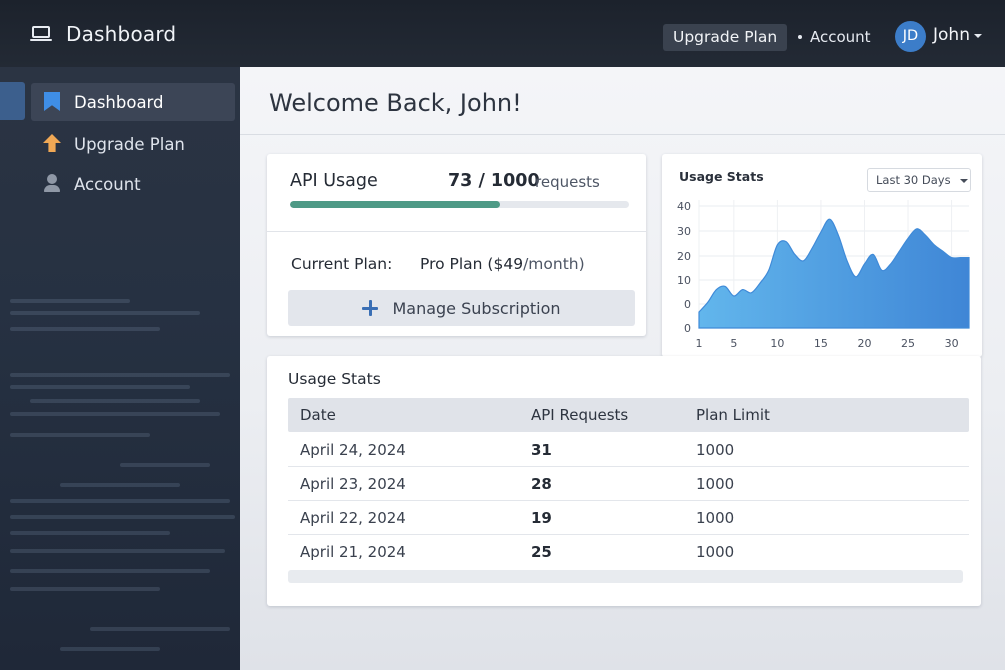  I want to click on y-tick-label: 10, so click(684, 280).